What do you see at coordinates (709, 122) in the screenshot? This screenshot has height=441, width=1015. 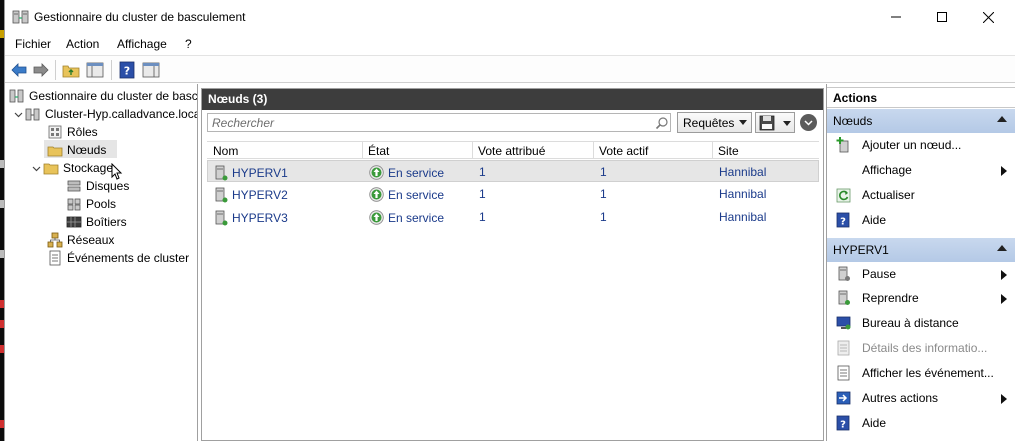 I see `queries-label: Requêtes` at bounding box center [709, 122].